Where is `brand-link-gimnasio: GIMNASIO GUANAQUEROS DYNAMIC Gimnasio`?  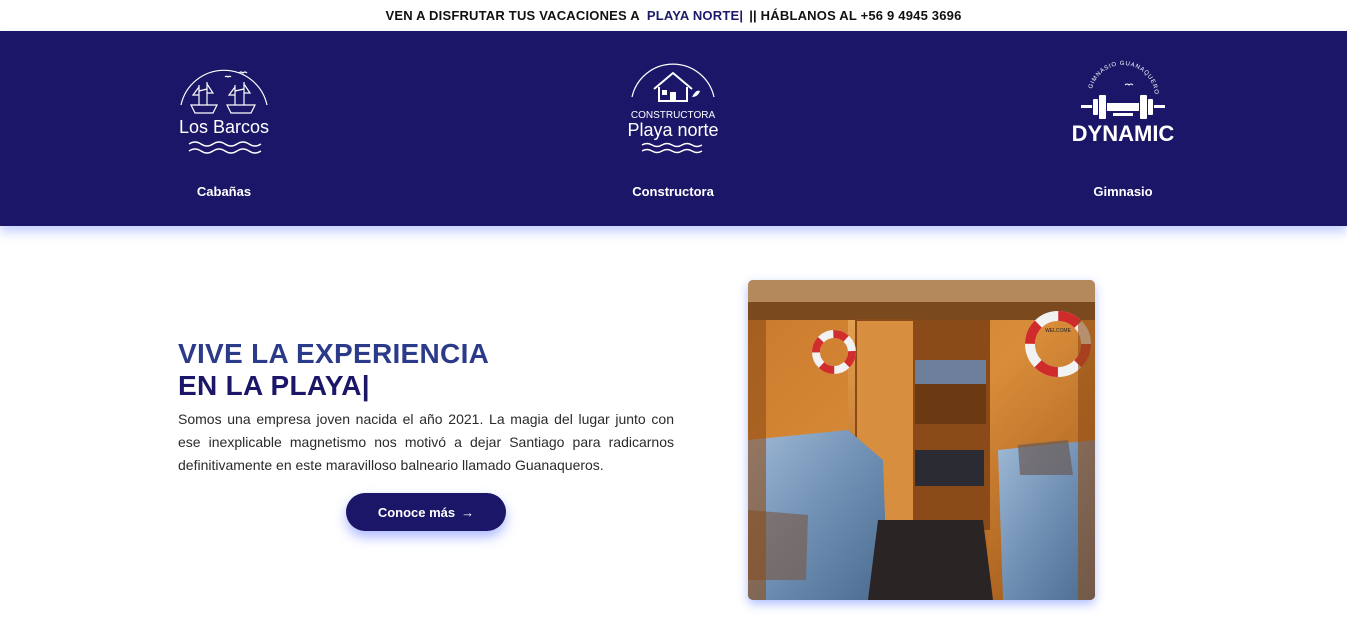
brand-link-gimnasio: GIMNASIO GUANAQUEROS DYNAMIC Gimnasio is located at coordinates (1123, 128).